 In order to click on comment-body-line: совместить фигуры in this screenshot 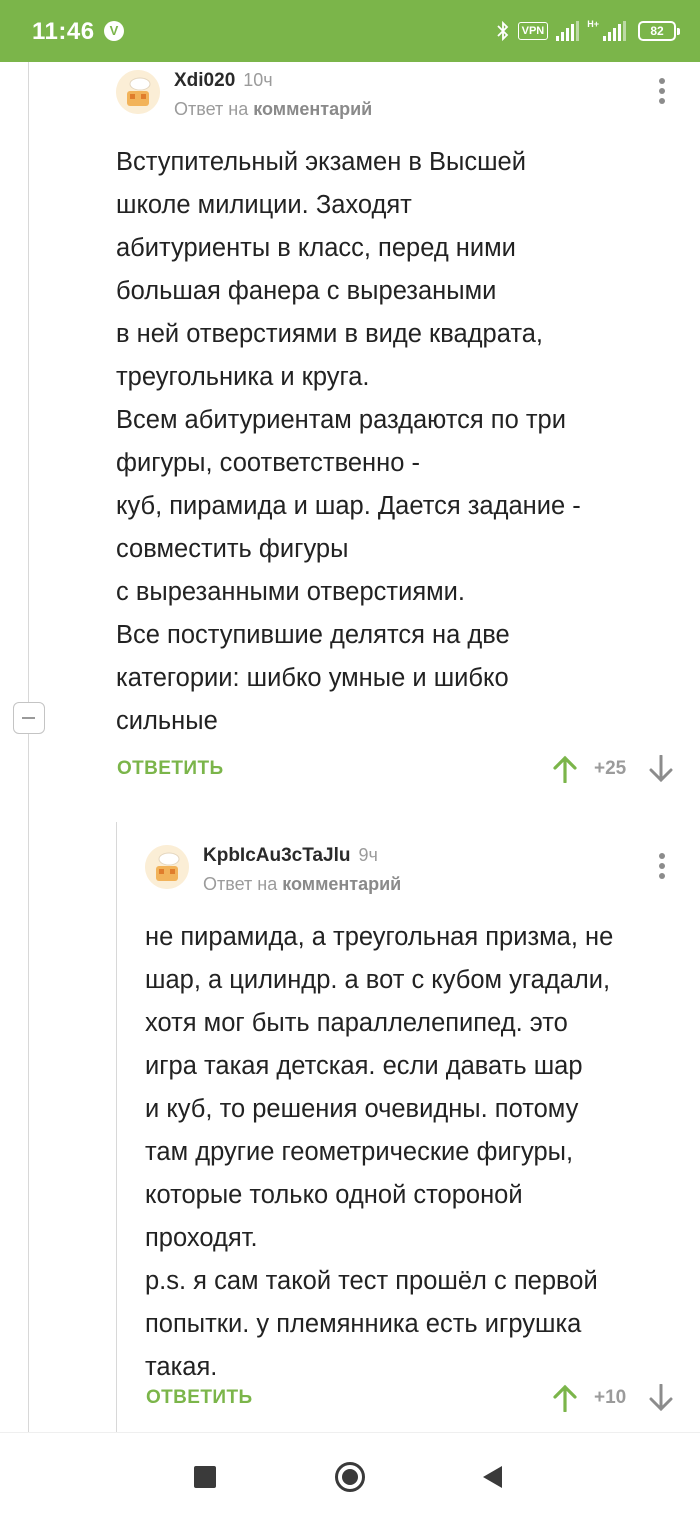, I will do `click(232, 549)`.